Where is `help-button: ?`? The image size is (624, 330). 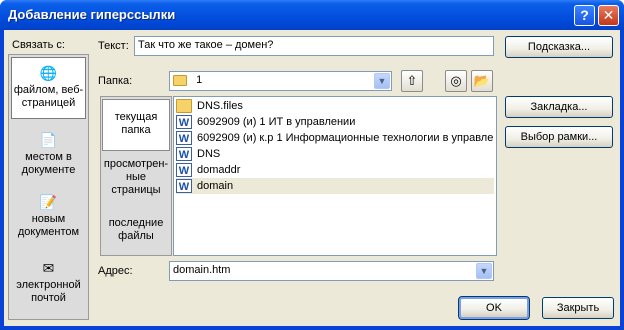 help-button: ? is located at coordinates (584, 15).